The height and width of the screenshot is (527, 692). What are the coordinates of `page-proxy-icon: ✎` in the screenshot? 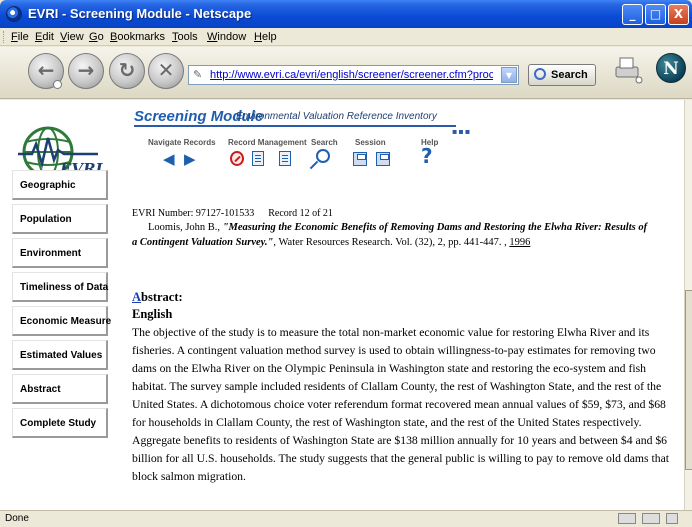 It's located at (200, 75).